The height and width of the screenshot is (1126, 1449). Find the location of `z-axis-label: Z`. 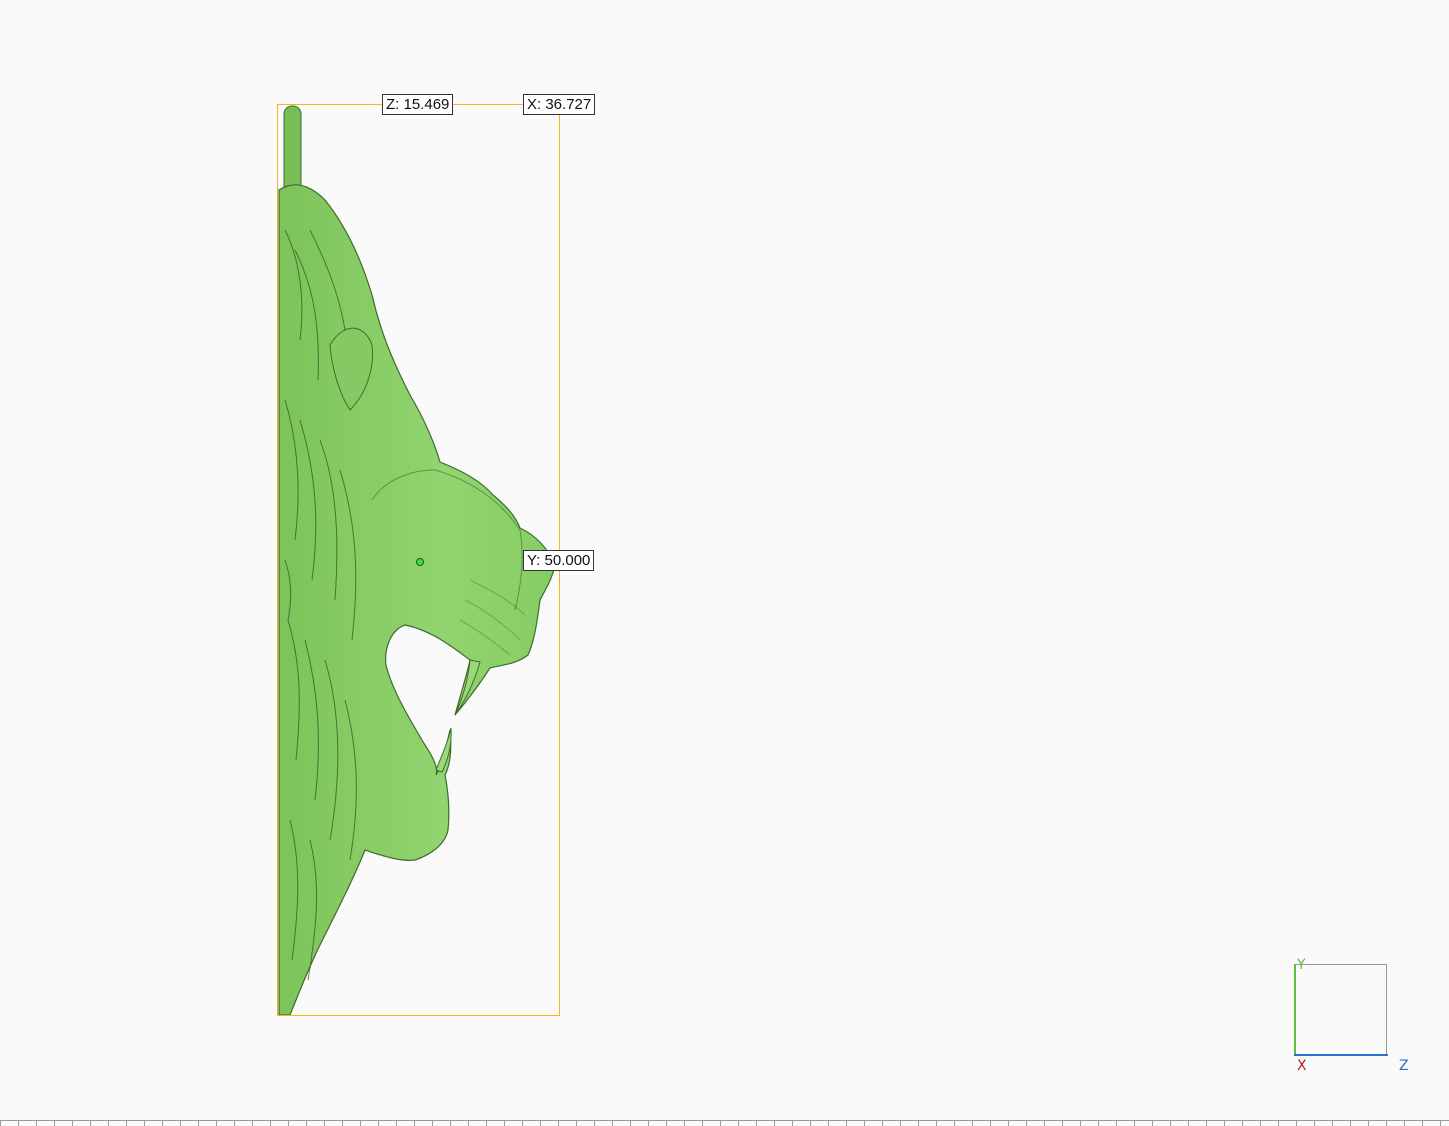

z-axis-label: Z is located at coordinates (1404, 1066).